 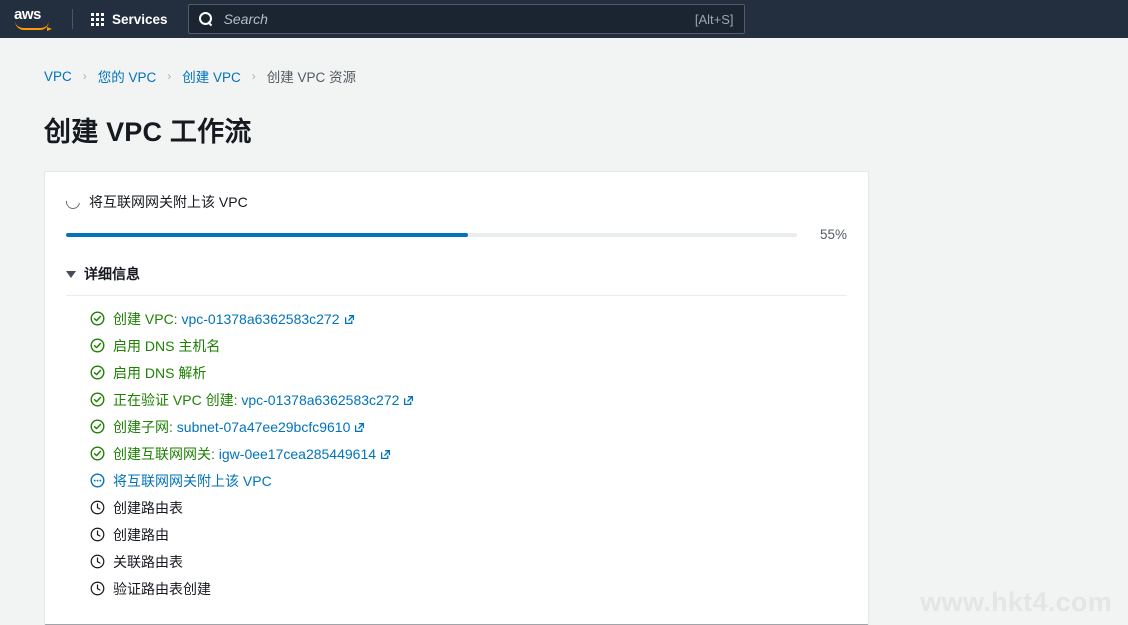 I want to click on details-toggle: 详细信息, so click(x=103, y=274).